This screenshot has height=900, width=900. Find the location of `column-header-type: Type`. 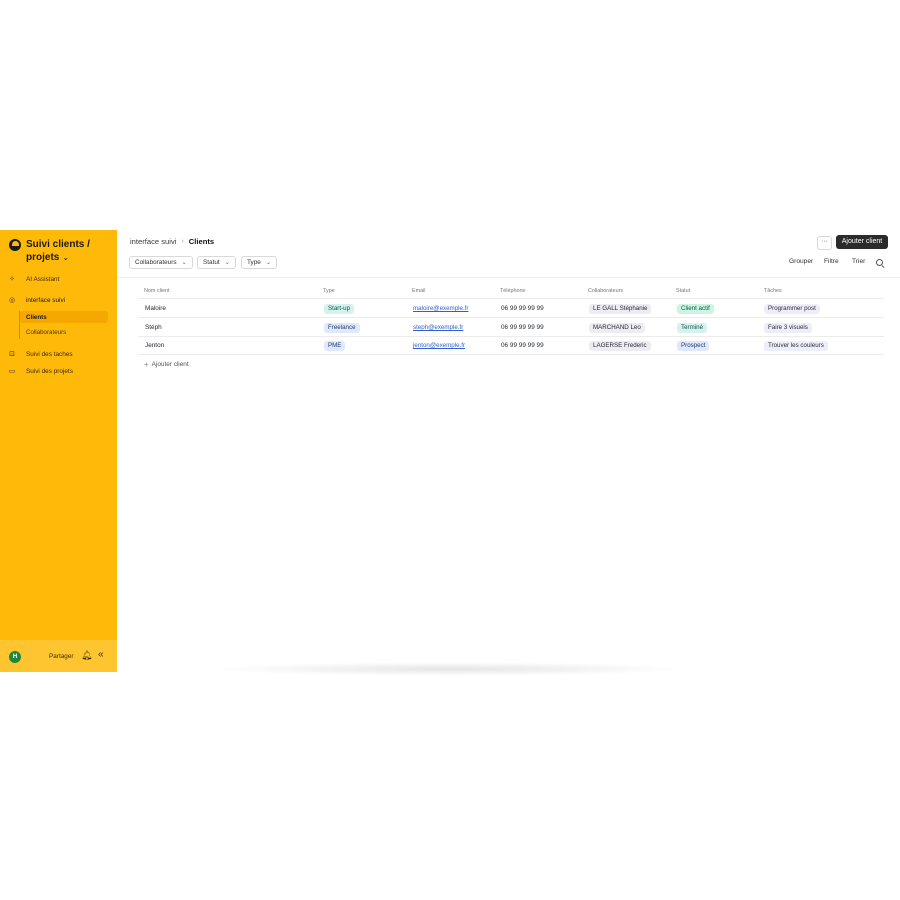

column-header-type: Type is located at coordinates (329, 291).